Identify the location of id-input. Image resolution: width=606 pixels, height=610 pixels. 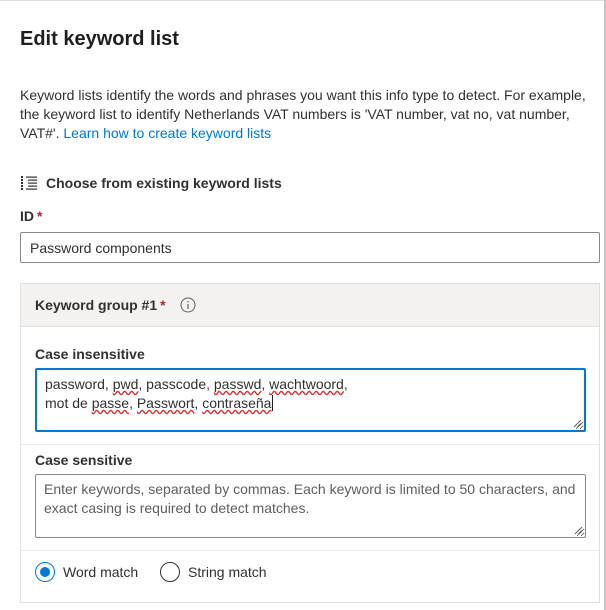
(310, 247).